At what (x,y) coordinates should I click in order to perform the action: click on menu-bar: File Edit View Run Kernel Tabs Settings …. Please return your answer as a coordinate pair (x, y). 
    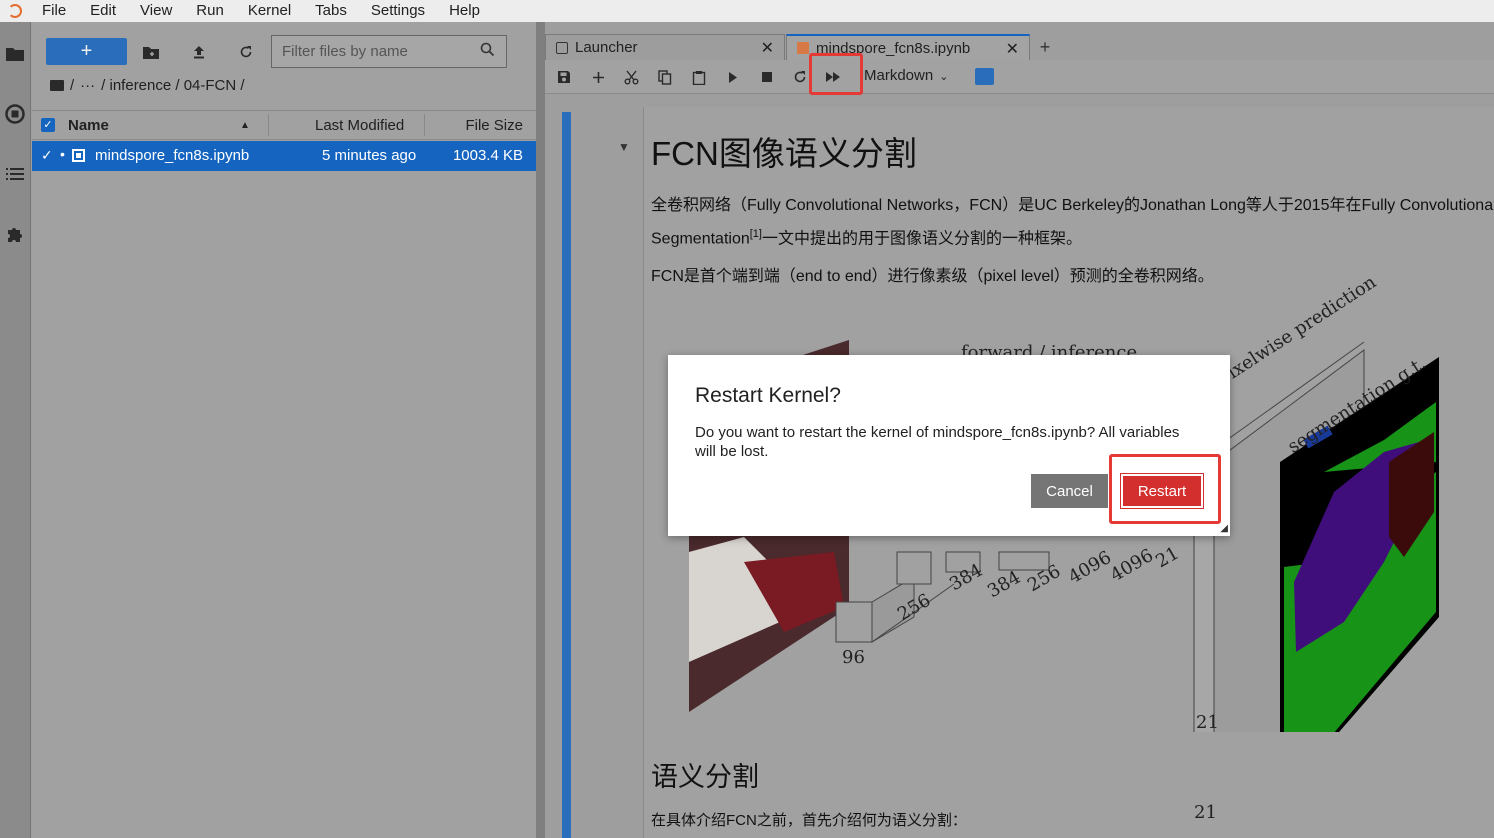
    Looking at the image, I should click on (747, 11).